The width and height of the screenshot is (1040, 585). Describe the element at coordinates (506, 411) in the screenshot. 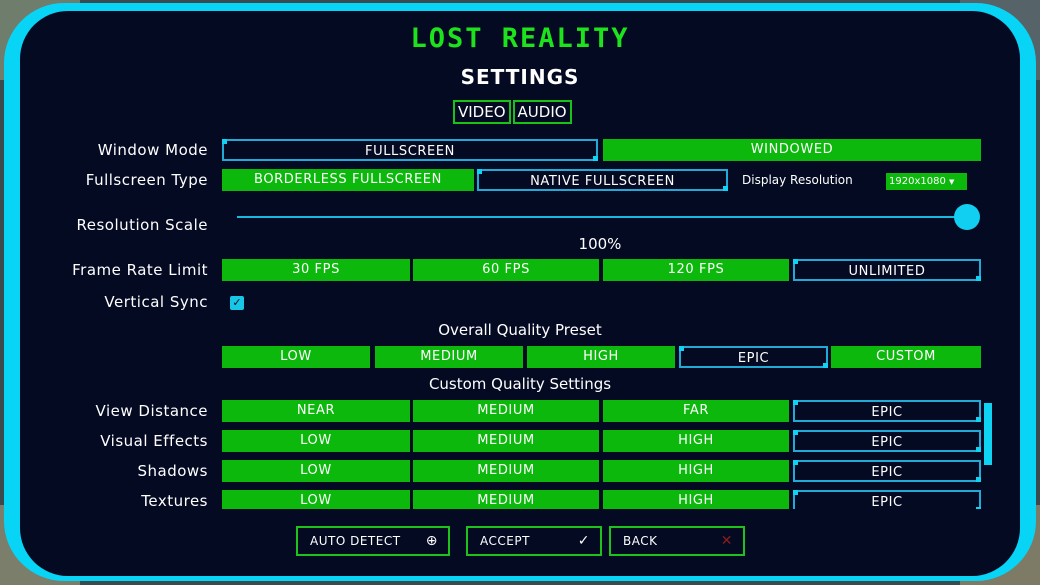

I see `view-distance-medium-button: MEDIUM` at that location.